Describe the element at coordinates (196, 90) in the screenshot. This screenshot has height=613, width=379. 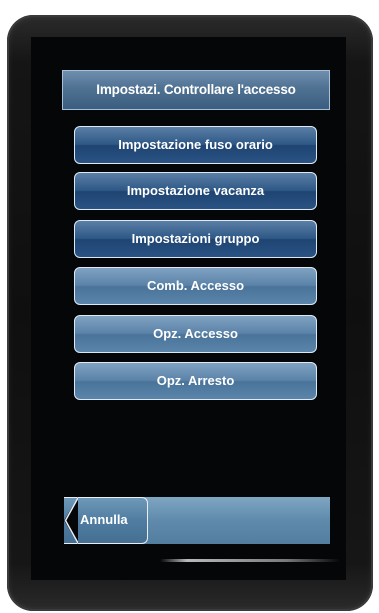
I see `page-title: Impostazi. Controllare l'accesso` at that location.